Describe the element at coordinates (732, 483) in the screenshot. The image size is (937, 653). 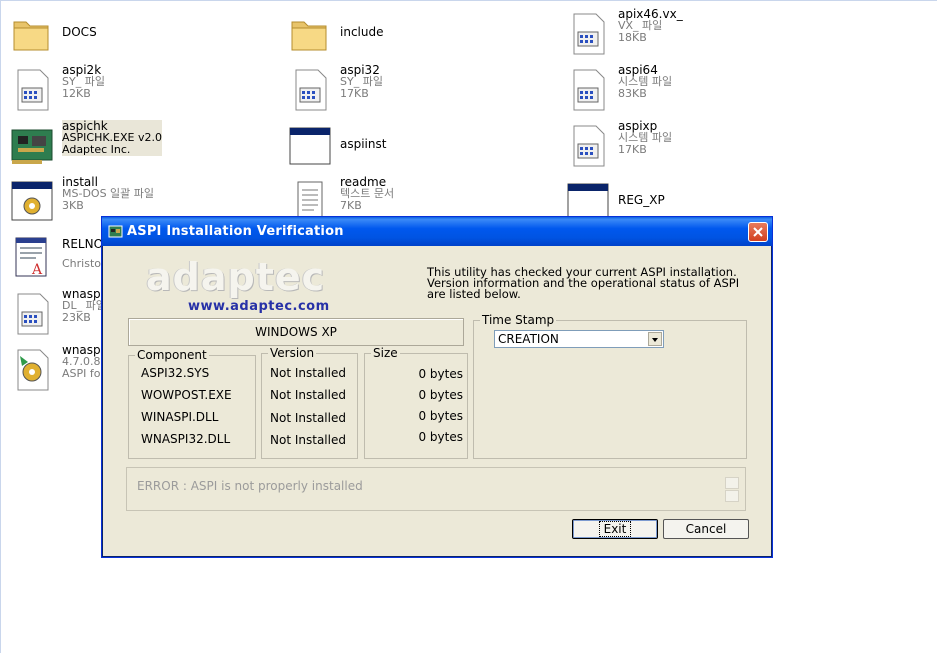
I see `scroll-up-icon` at that location.